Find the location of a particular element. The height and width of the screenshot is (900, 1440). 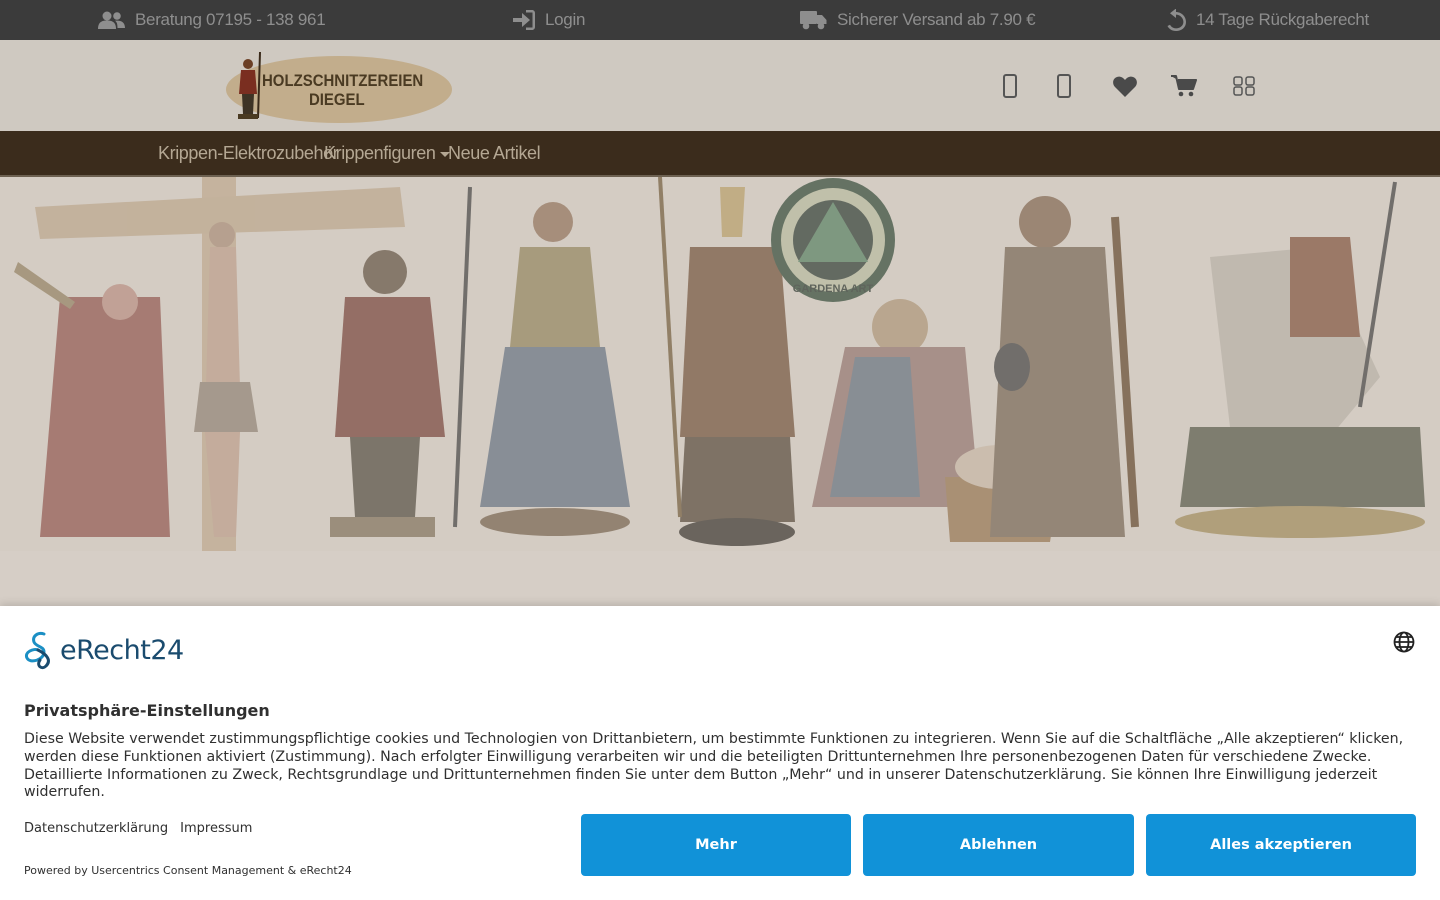

erecht24-logo: eRecht24 is located at coordinates (104, 650).